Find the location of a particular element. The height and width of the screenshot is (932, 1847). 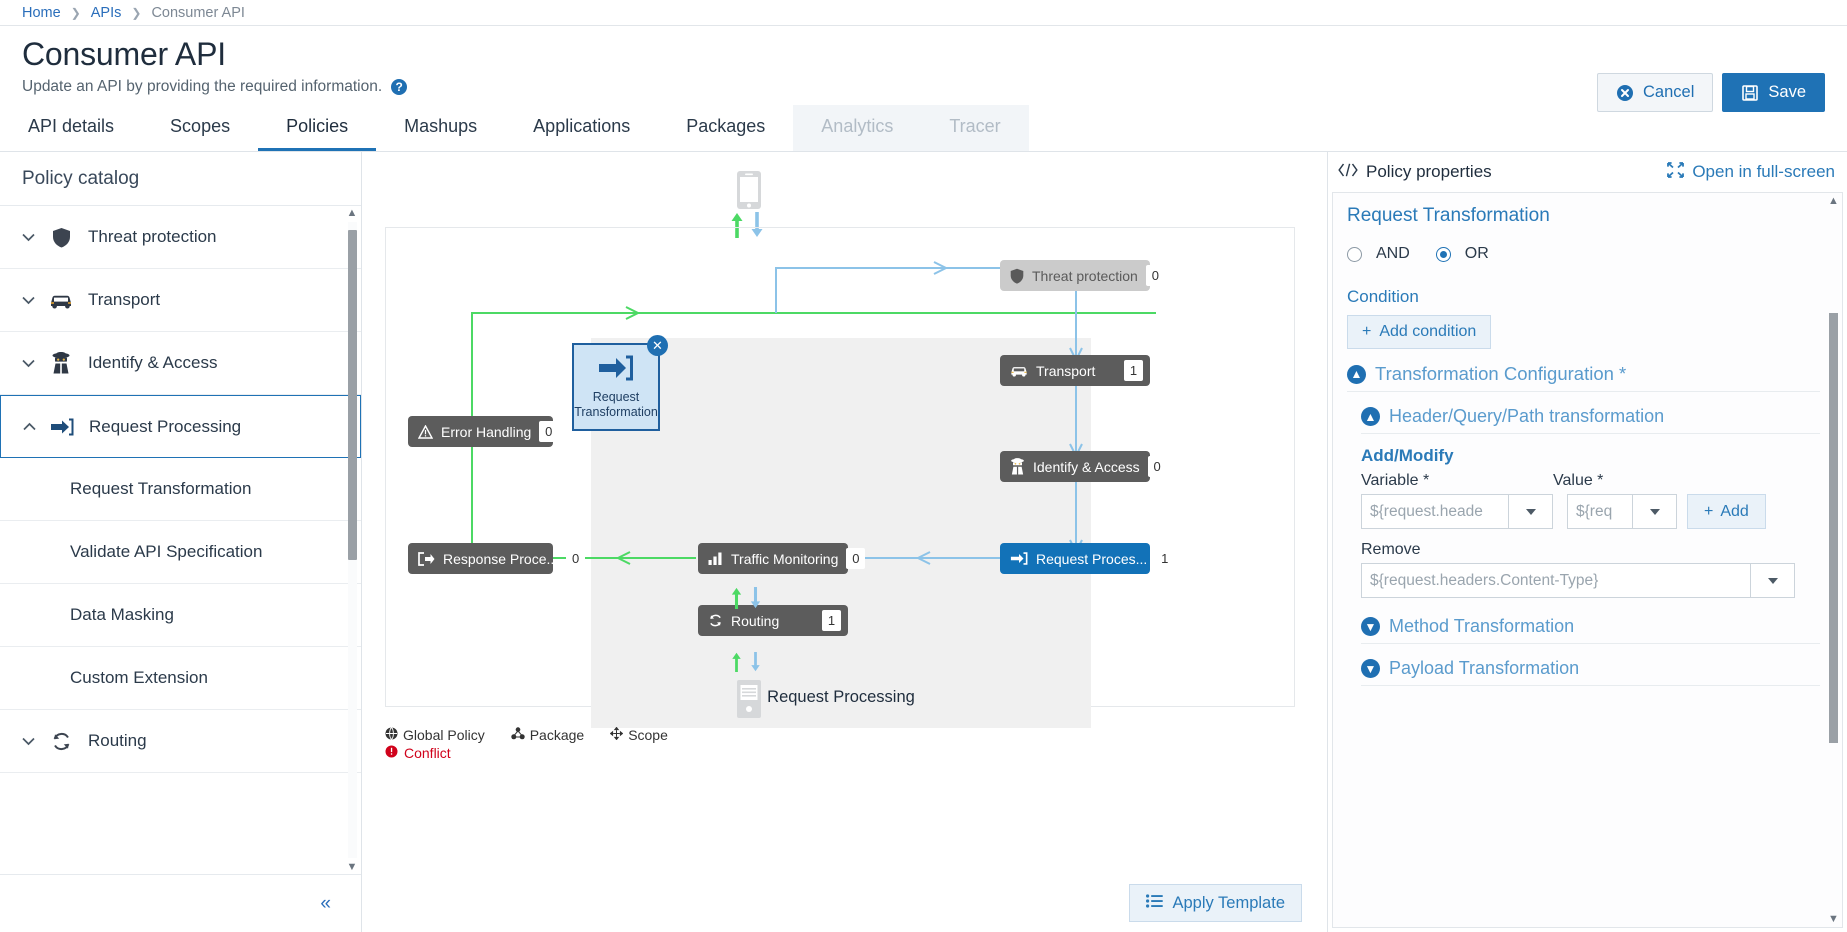

add-modify-inputs: ${request.heade ${req + Add is located at coordinates (1590, 511).